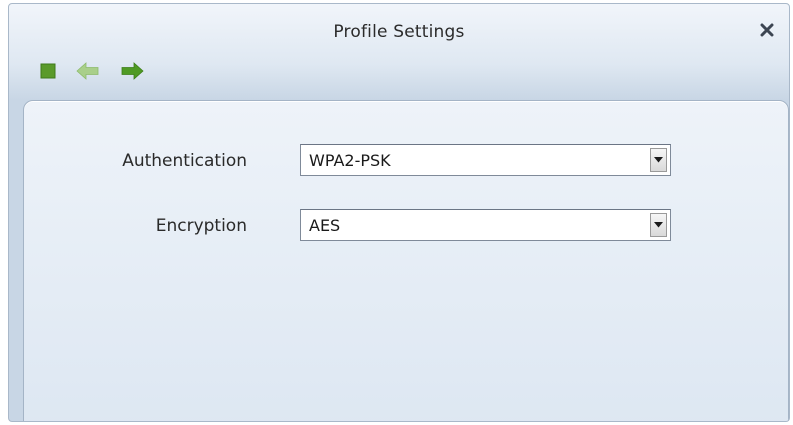 The width and height of the screenshot is (793, 425). I want to click on encryption-select: AES, so click(485, 225).